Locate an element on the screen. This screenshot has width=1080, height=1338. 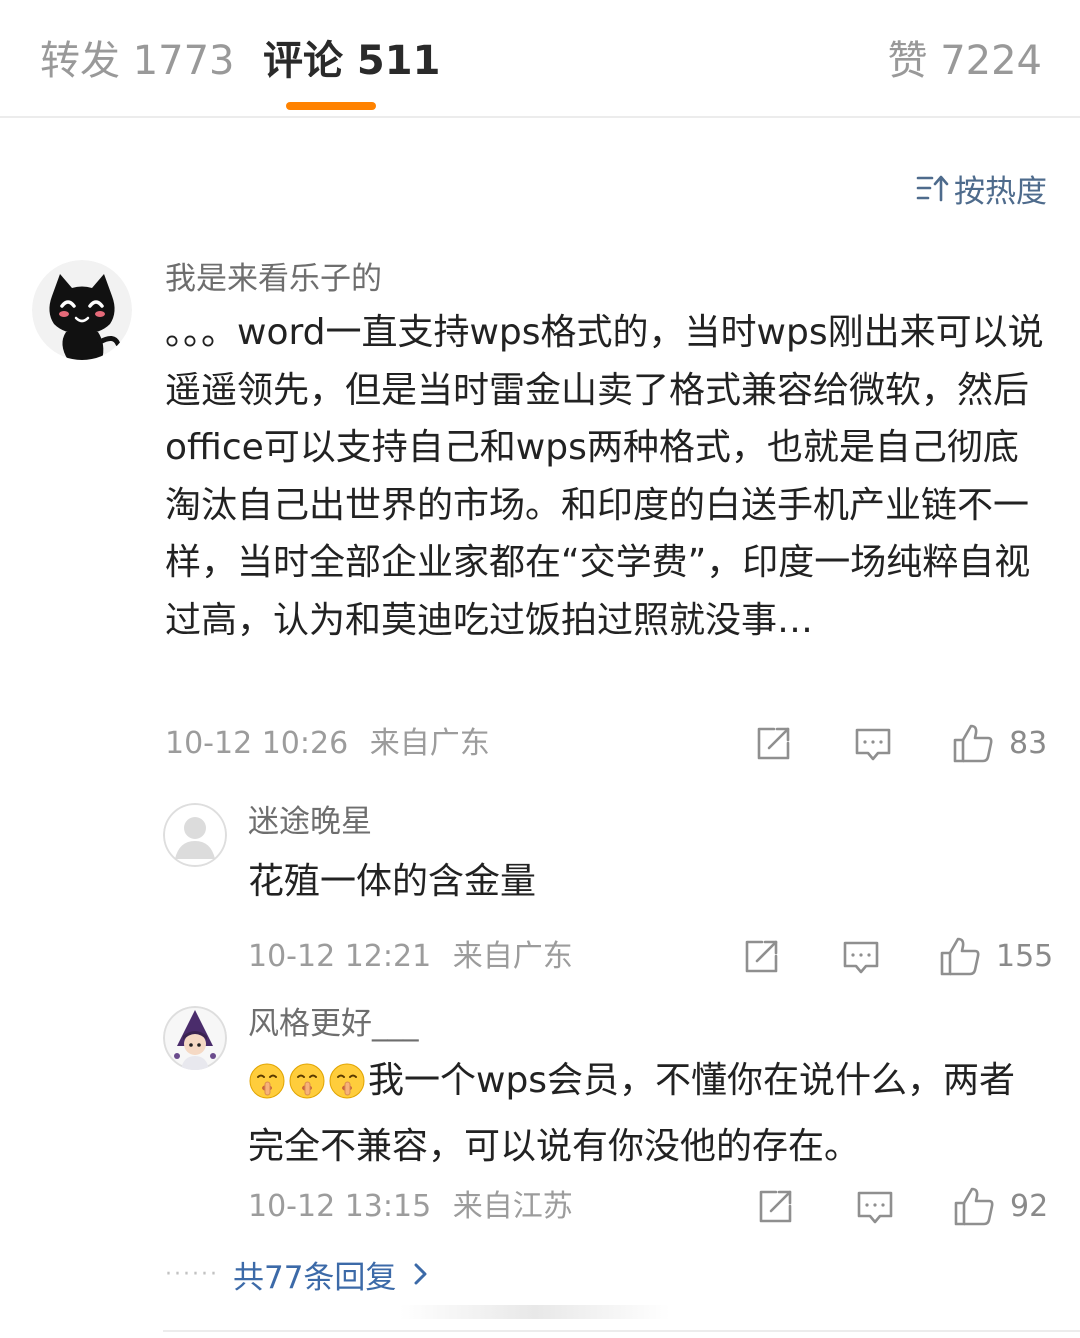
more-replies-label: 共77条回复 is located at coordinates (314, 1277).